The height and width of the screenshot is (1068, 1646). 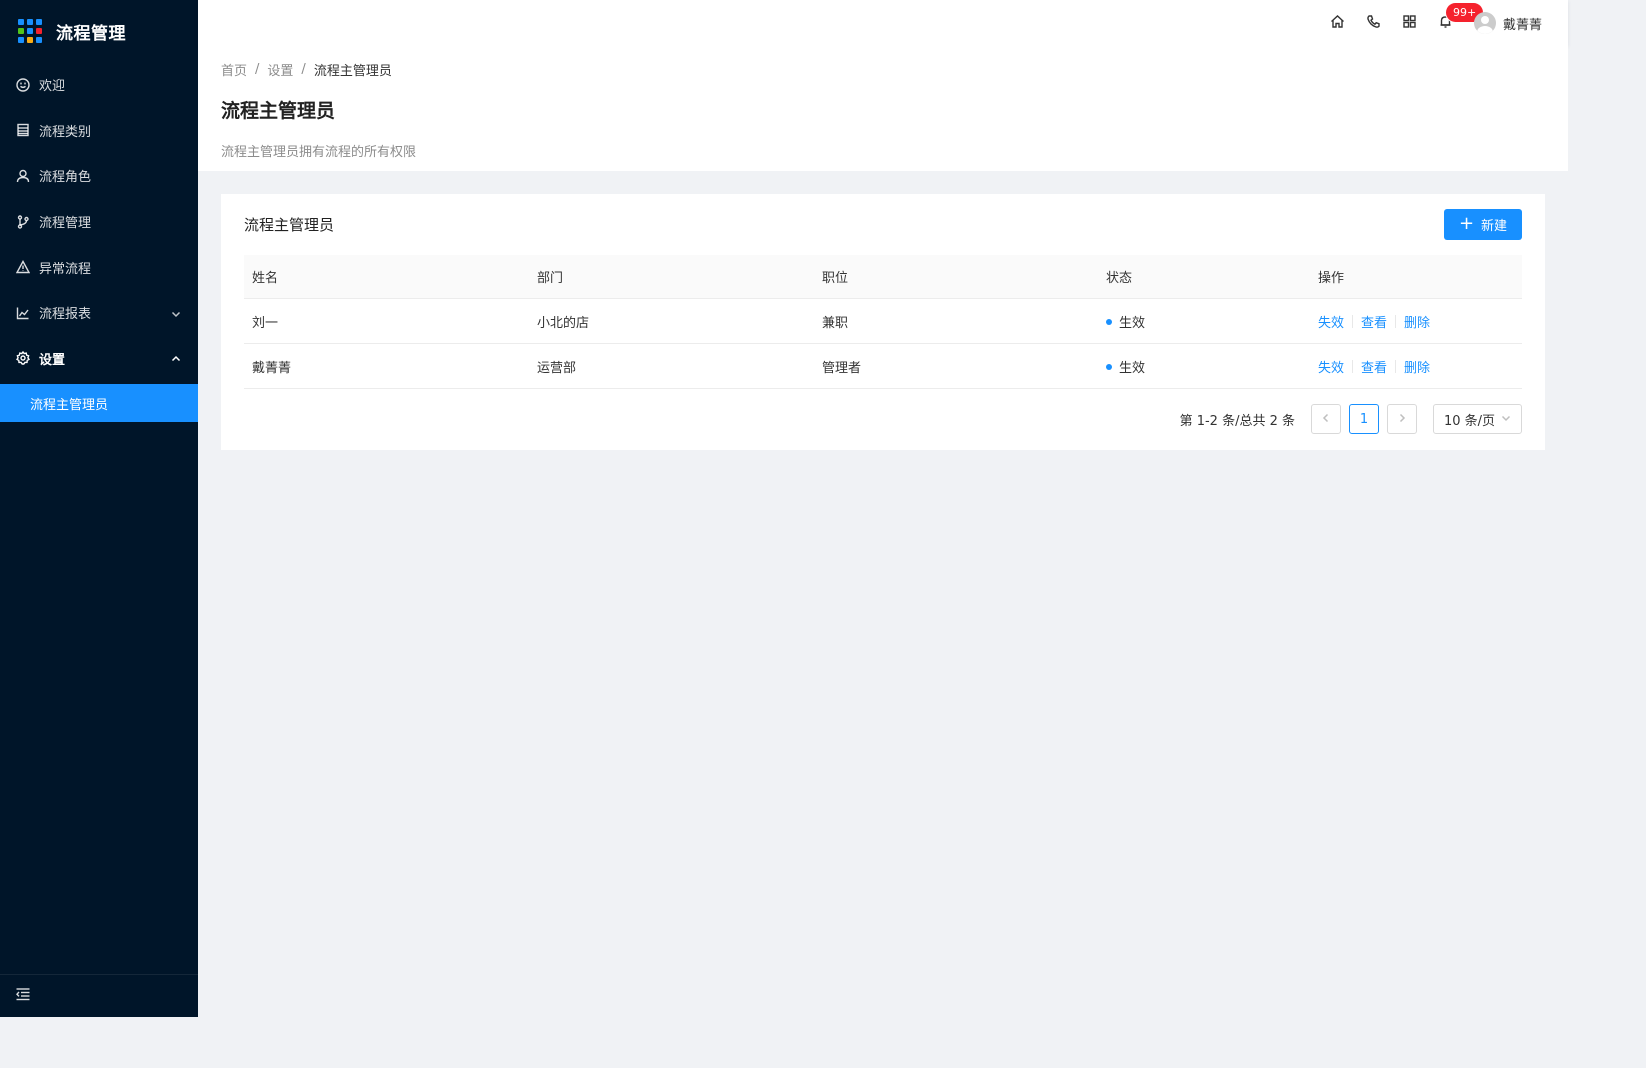 What do you see at coordinates (1494, 226) in the screenshot?
I see `new-button-label: 新建` at bounding box center [1494, 226].